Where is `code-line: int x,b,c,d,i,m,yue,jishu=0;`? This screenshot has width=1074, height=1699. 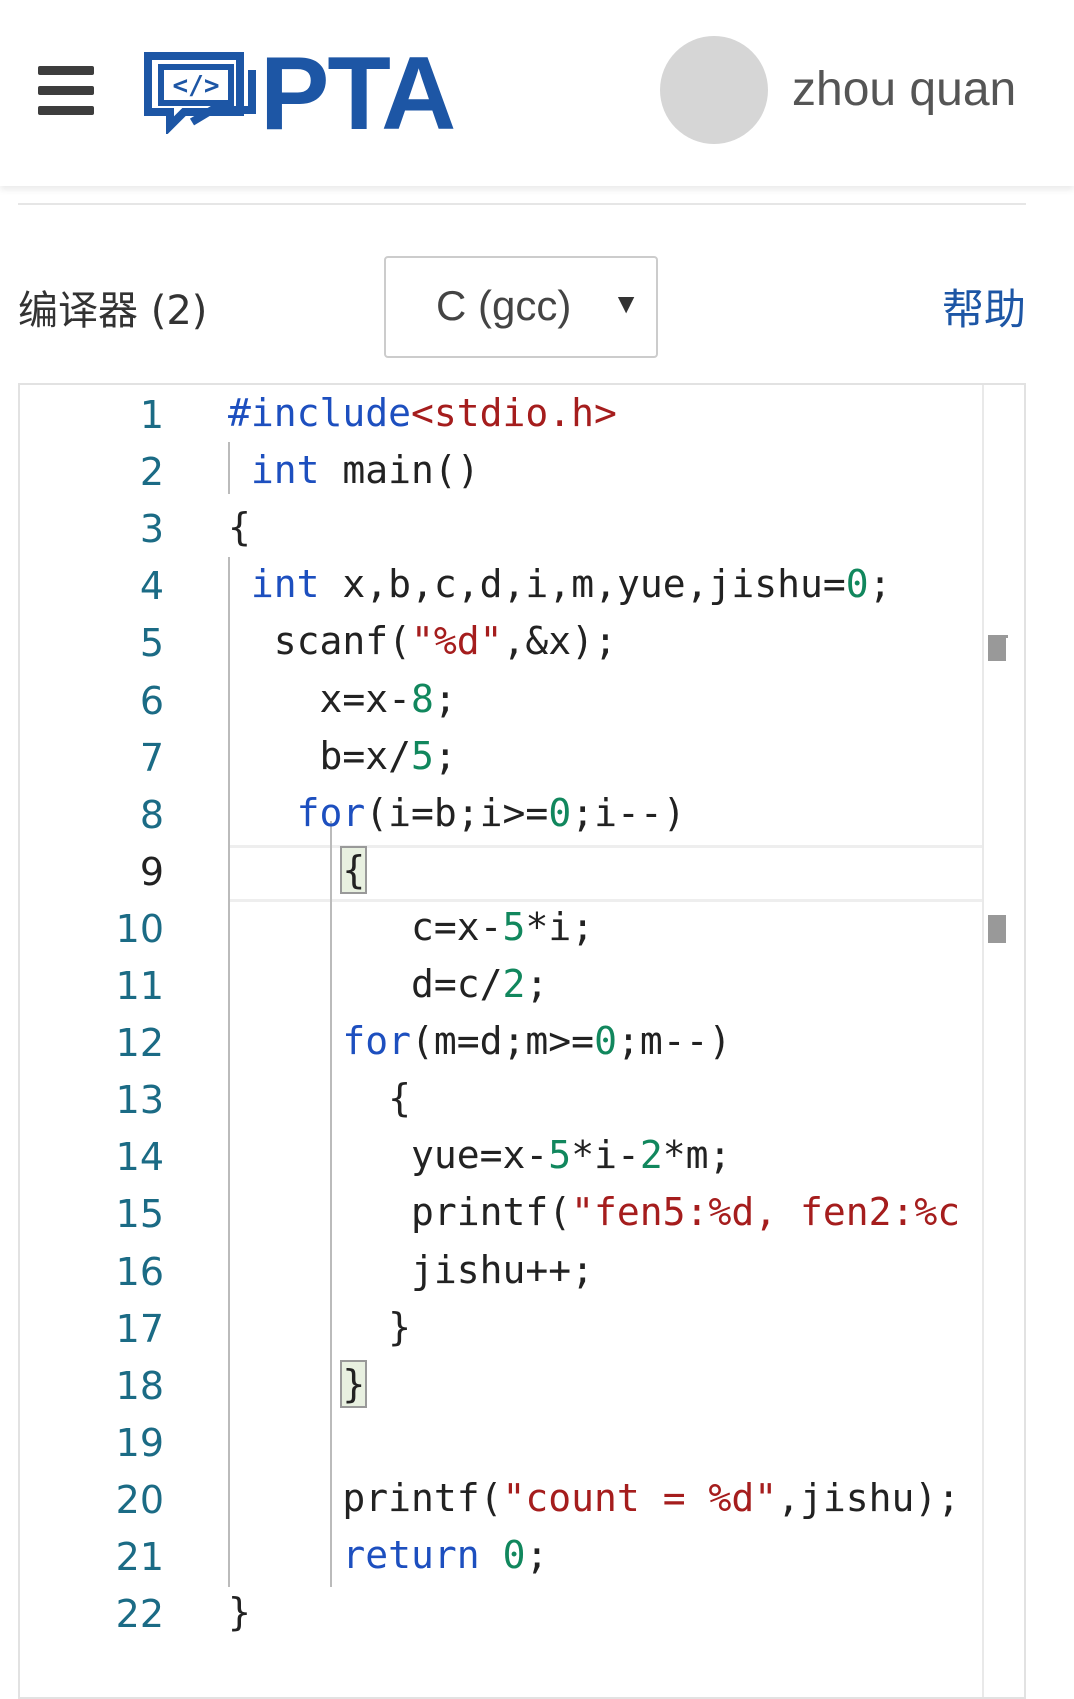 code-line: int x,b,c,d,i,m,yue,jishu=0; is located at coordinates (560, 584).